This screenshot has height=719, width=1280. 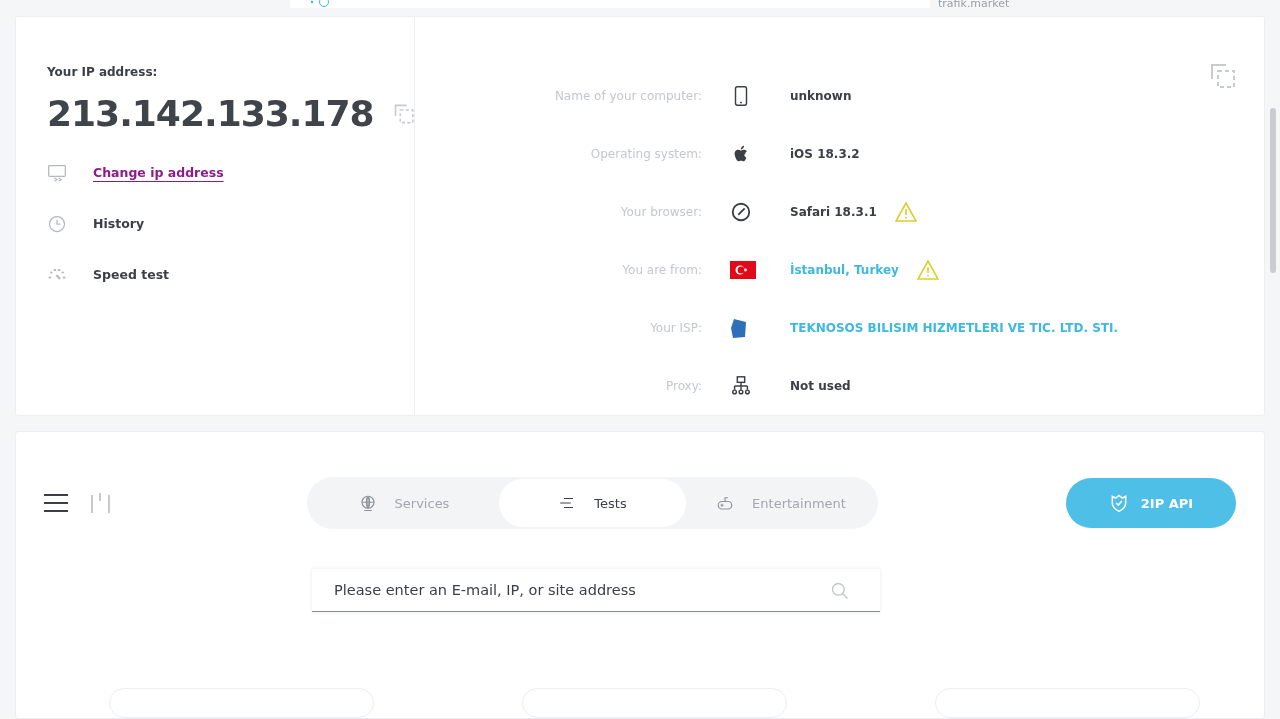 I want to click on info-value: Not used, so click(x=820, y=386).